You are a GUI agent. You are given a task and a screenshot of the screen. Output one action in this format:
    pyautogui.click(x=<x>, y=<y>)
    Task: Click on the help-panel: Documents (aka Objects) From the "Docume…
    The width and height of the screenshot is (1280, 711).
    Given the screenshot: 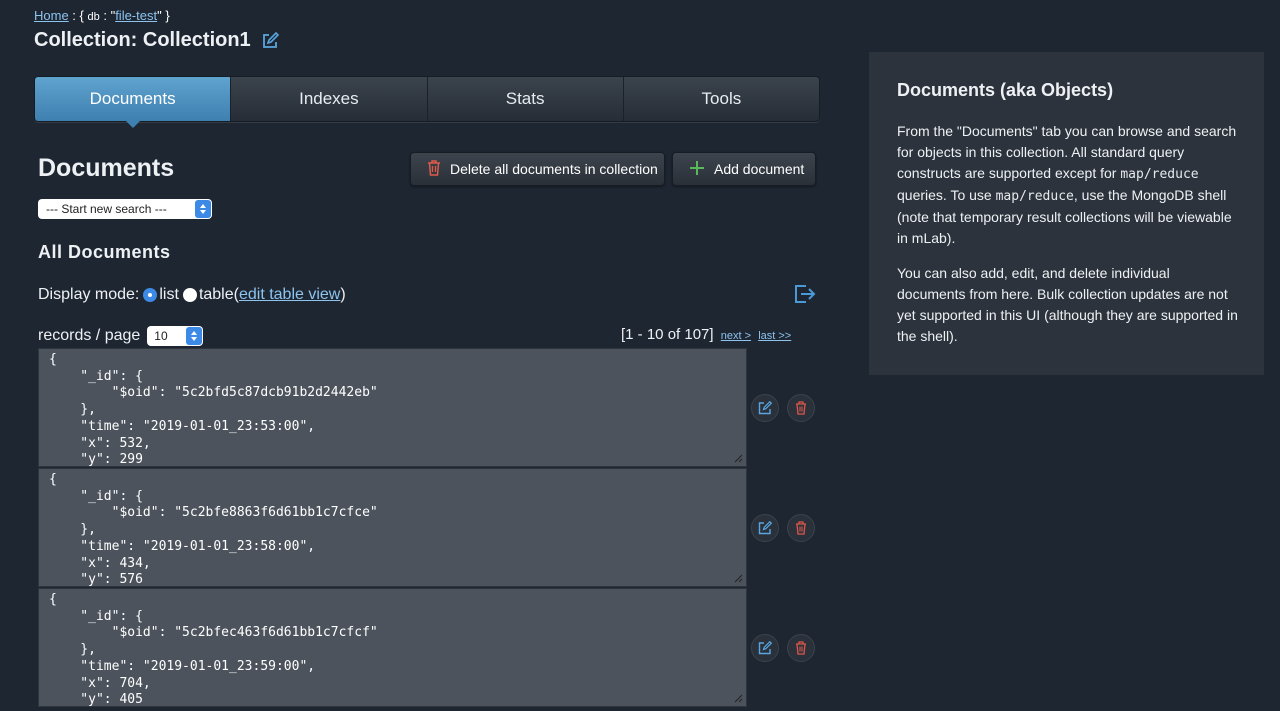 What is the action you would take?
    pyautogui.click(x=1066, y=213)
    